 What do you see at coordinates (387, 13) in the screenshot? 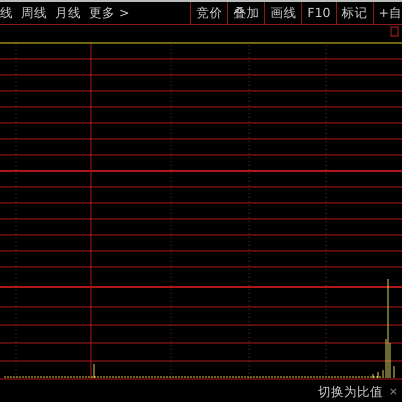
I see `toolbar-button: +自` at bounding box center [387, 13].